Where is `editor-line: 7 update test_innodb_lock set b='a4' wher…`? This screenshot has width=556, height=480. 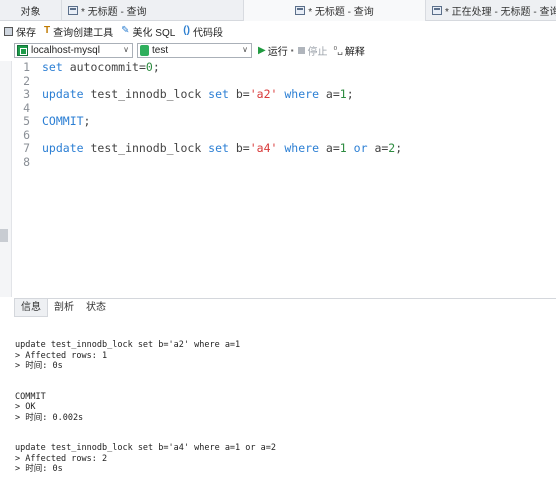
editor-line: 7 update test_innodb_lock set b='a4' wher… is located at coordinates (285, 148).